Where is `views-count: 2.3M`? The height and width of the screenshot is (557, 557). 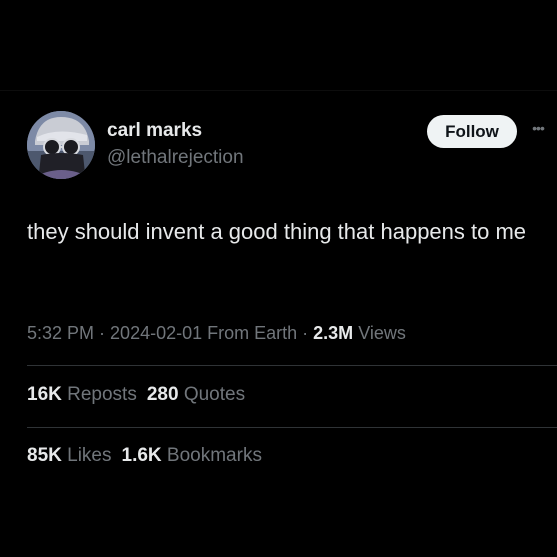 views-count: 2.3M is located at coordinates (333, 333).